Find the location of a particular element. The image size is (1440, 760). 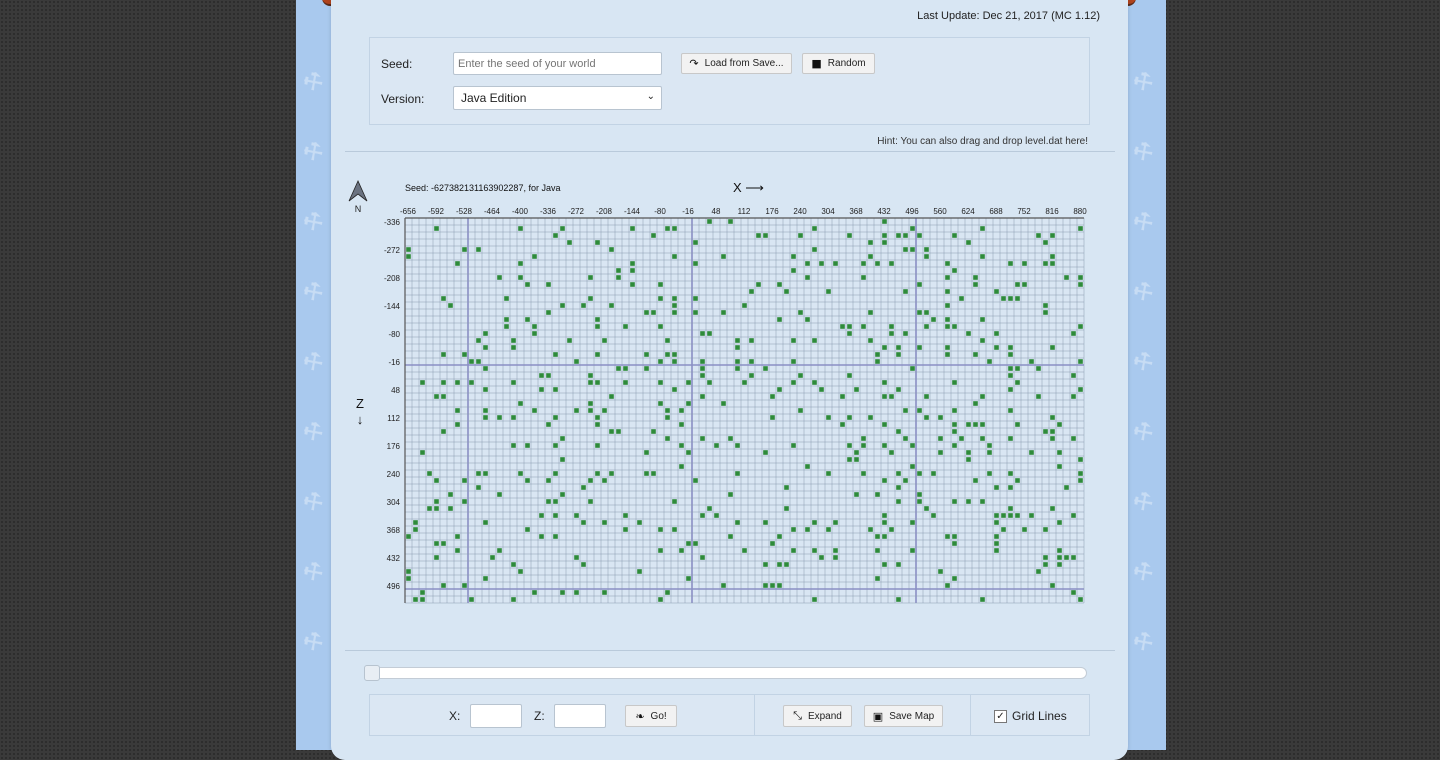

random-button: ■ Random is located at coordinates (838, 63).